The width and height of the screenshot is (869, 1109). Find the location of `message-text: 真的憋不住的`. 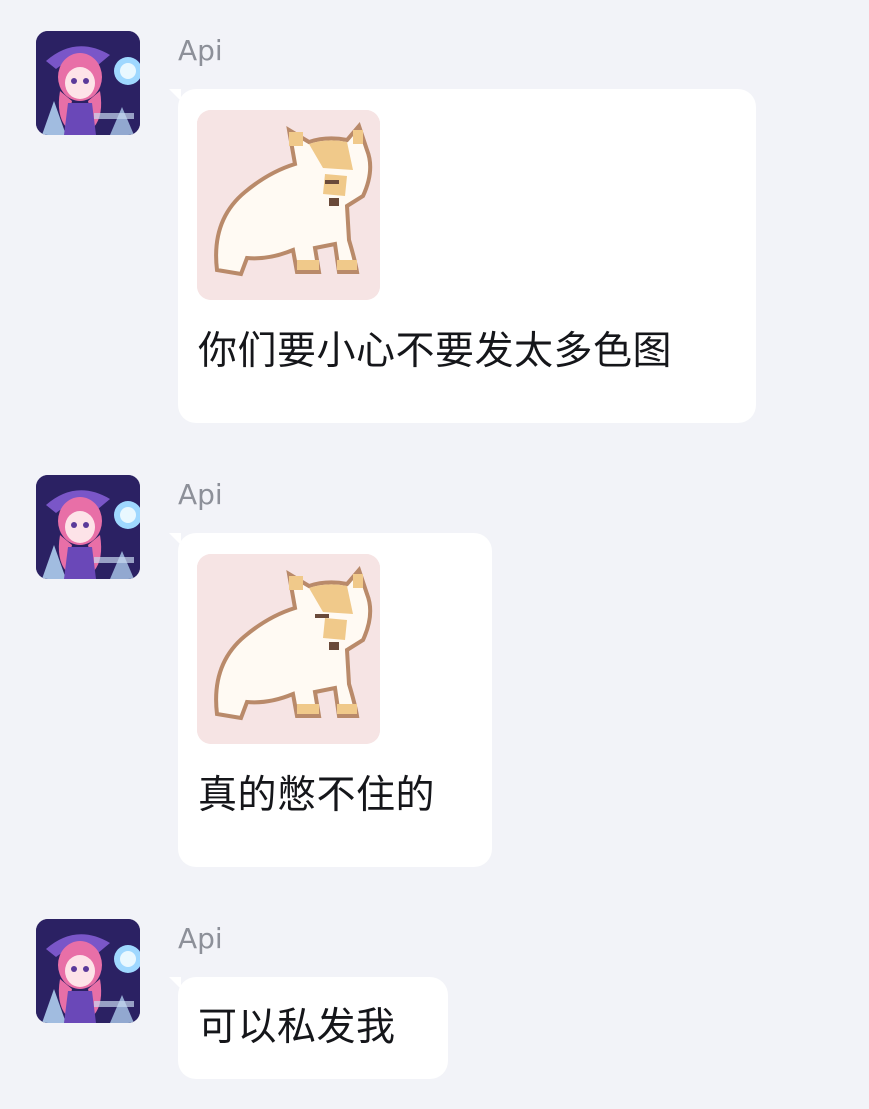

message-text: 真的憋不住的 is located at coordinates (317, 795).